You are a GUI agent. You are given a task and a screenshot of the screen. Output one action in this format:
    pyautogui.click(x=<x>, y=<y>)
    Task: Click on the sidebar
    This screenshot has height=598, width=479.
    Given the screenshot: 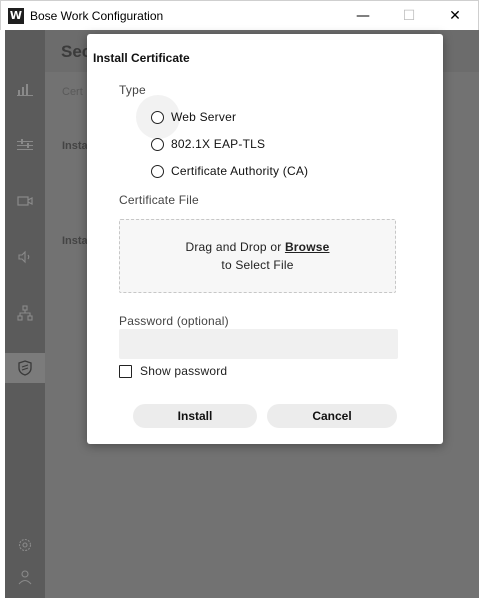 What is the action you would take?
    pyautogui.click(x=25, y=314)
    